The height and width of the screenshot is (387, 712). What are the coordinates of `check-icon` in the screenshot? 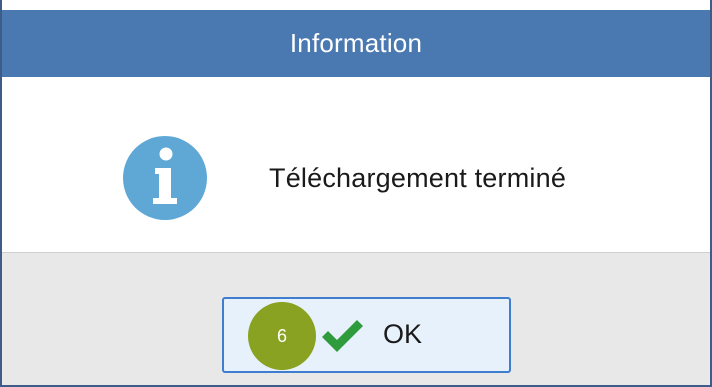 It's located at (342, 336).